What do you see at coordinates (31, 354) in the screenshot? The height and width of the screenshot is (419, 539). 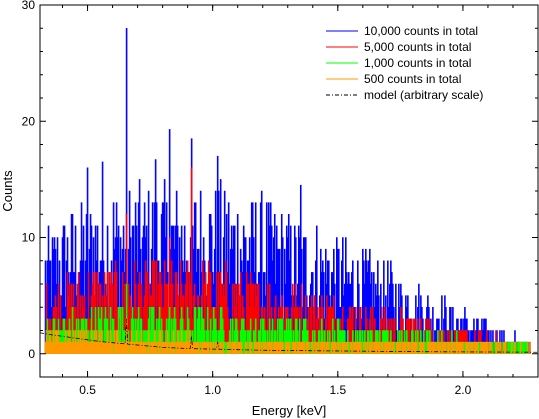 I see `y-tick-label: 0` at bounding box center [31, 354].